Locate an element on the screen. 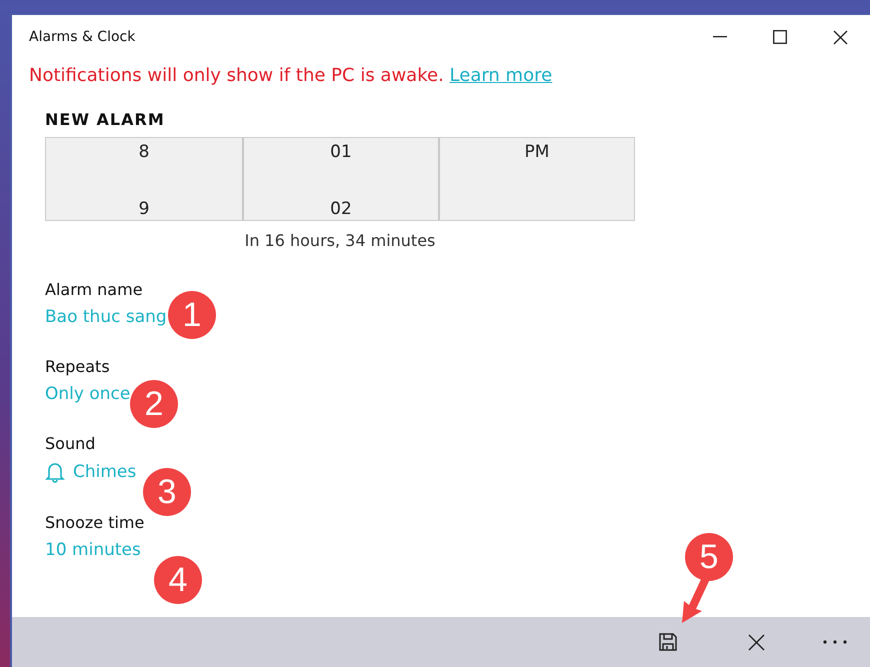 The height and width of the screenshot is (667, 870). setting-label: Sound is located at coordinates (70, 443).